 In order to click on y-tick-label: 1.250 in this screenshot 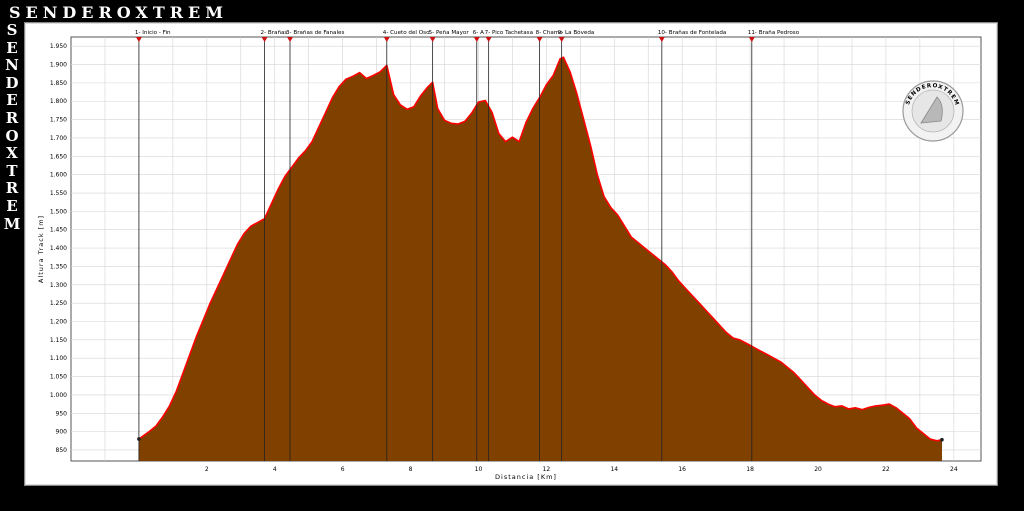, I will do `click(58, 303)`.